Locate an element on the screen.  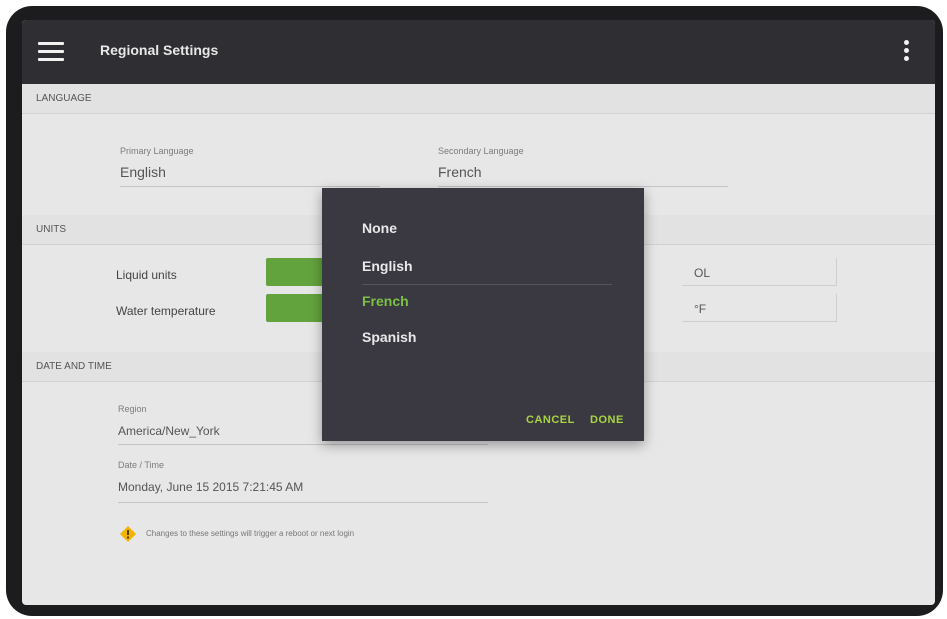
region-underline is located at coordinates (303, 444).